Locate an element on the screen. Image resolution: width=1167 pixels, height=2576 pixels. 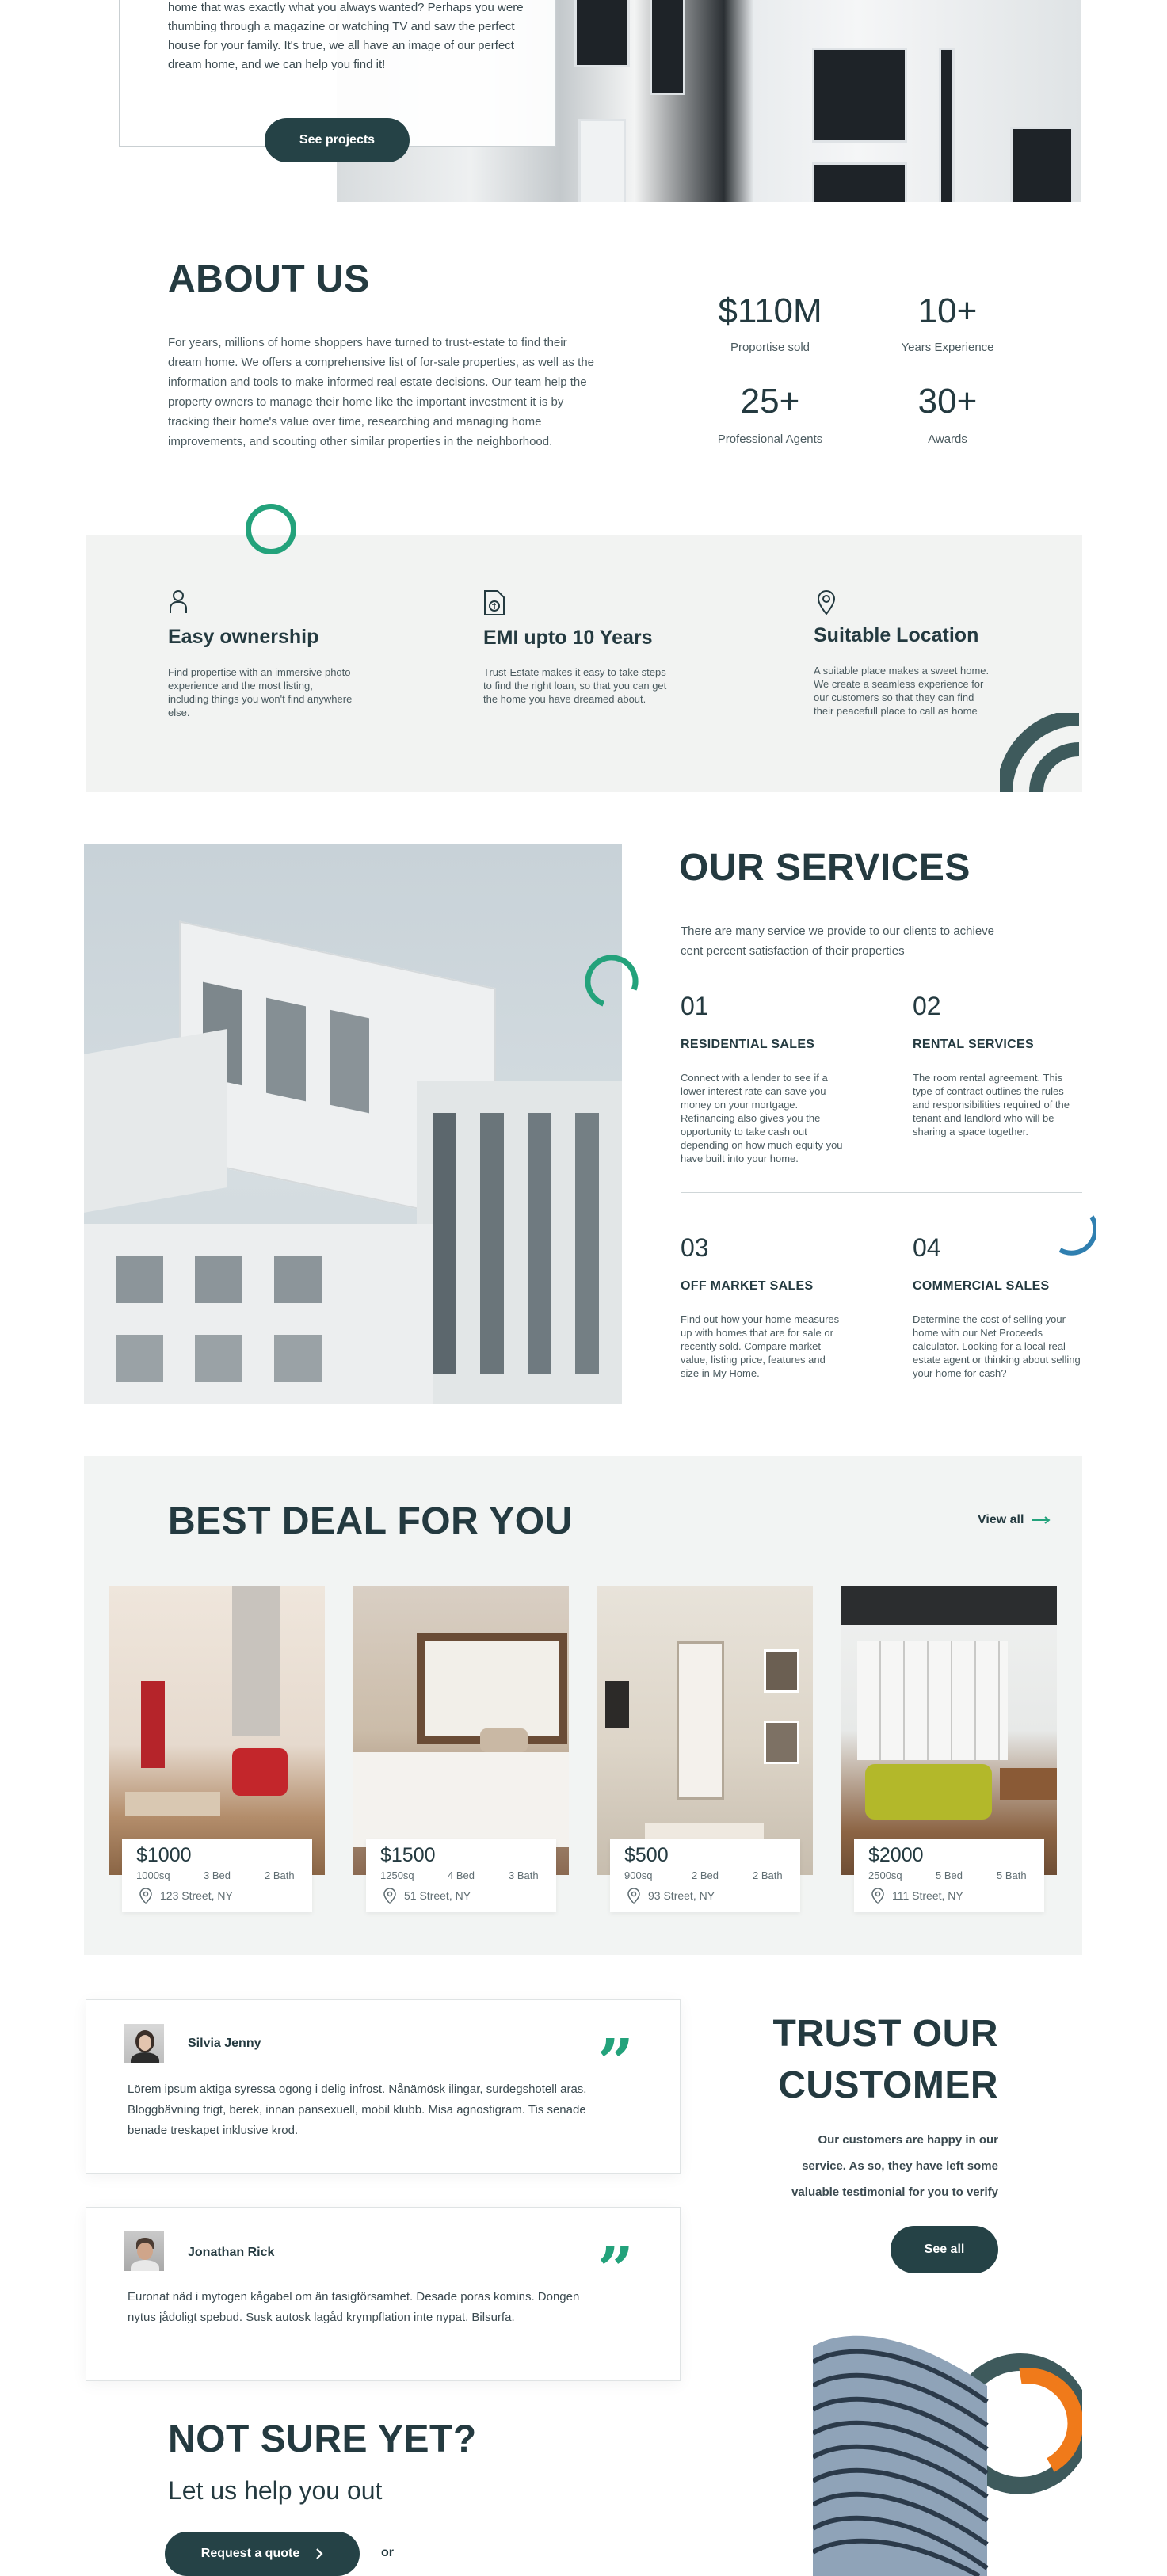
property-info-card: $1500 1250sq 4 Bed 3 Bath 51 Street, NY is located at coordinates (461, 1875).